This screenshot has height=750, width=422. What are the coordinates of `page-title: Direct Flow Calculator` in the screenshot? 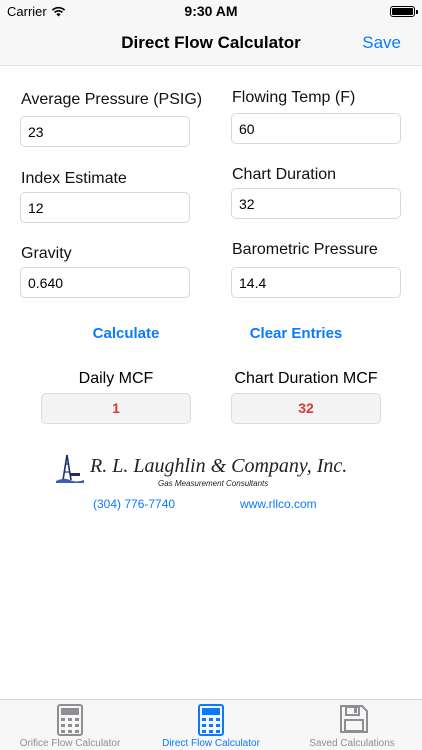 It's located at (211, 42).